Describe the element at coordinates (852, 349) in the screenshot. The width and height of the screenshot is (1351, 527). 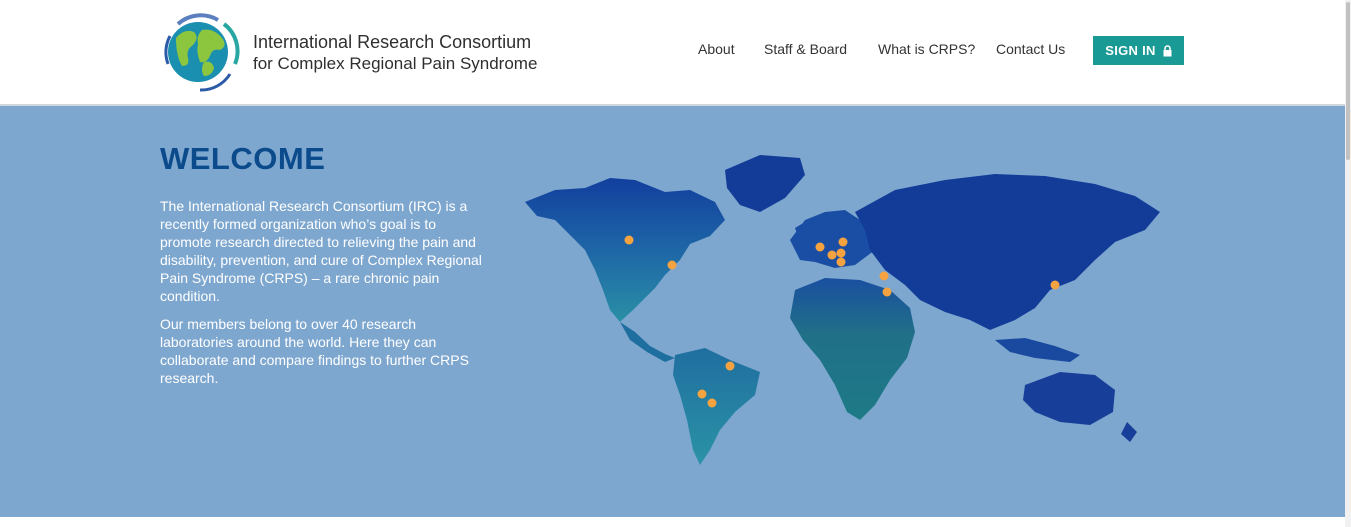
I see `africa-shape` at that location.